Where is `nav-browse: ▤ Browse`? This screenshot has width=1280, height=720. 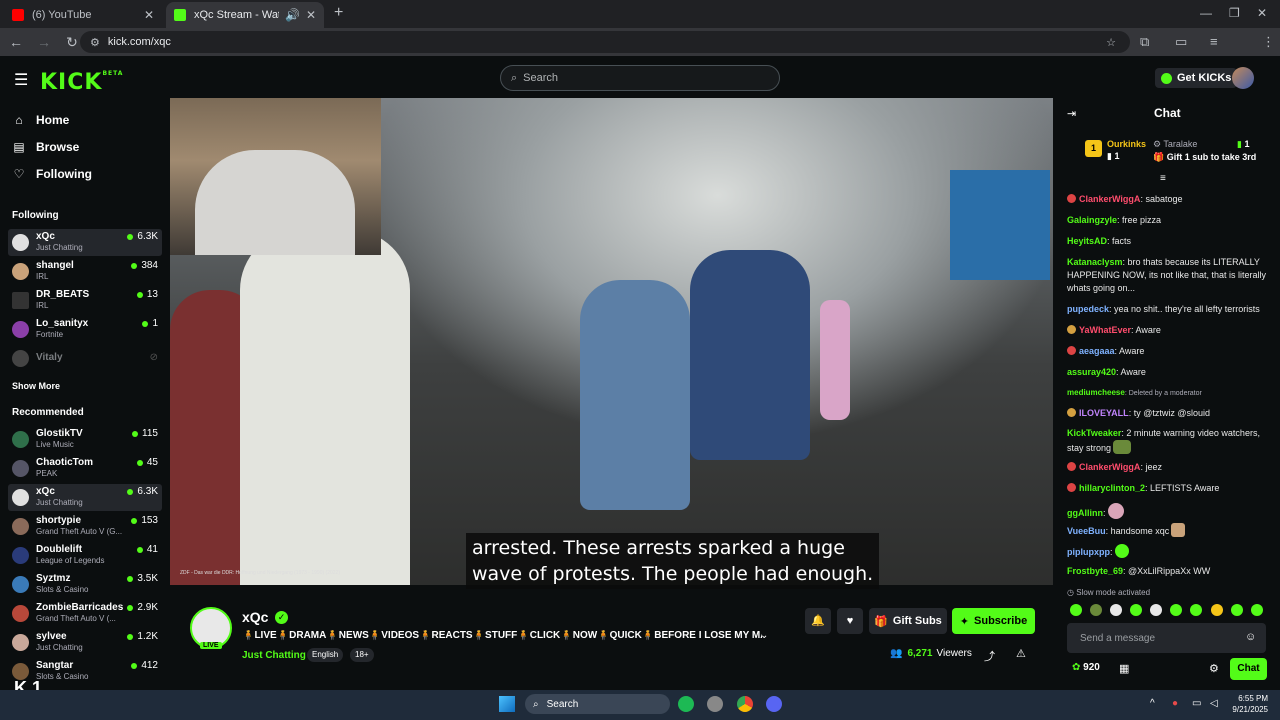
nav-browse: ▤ Browse is located at coordinates (45, 147).